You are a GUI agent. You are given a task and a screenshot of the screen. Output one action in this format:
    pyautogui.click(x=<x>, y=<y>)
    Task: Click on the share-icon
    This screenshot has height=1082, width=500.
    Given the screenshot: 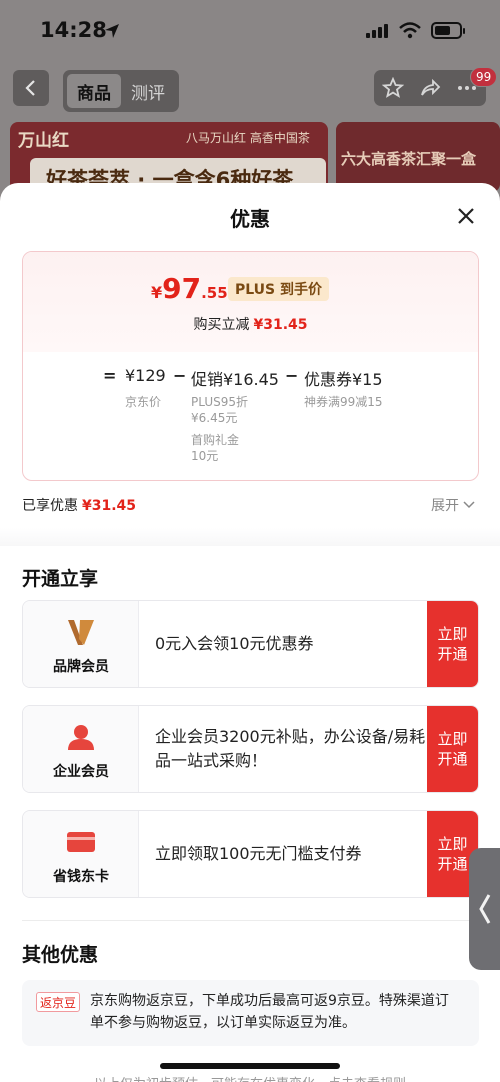 What is the action you would take?
    pyautogui.click(x=430, y=88)
    